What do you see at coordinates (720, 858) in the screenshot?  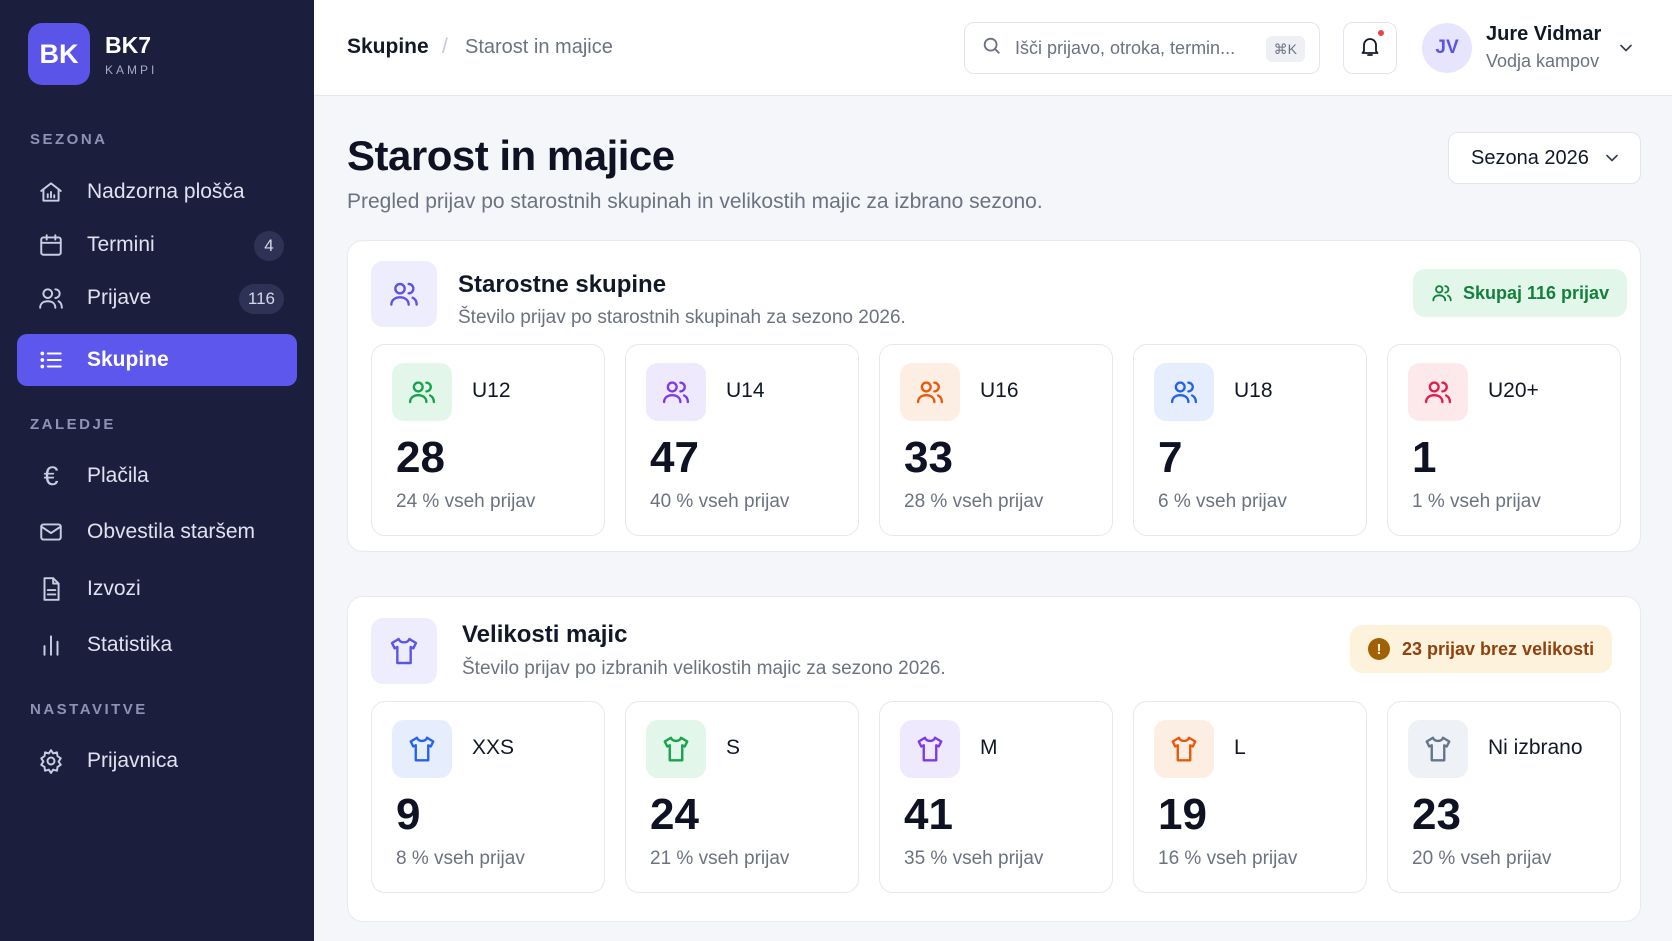 I see `stat-percentage: 21 % vseh prijav` at bounding box center [720, 858].